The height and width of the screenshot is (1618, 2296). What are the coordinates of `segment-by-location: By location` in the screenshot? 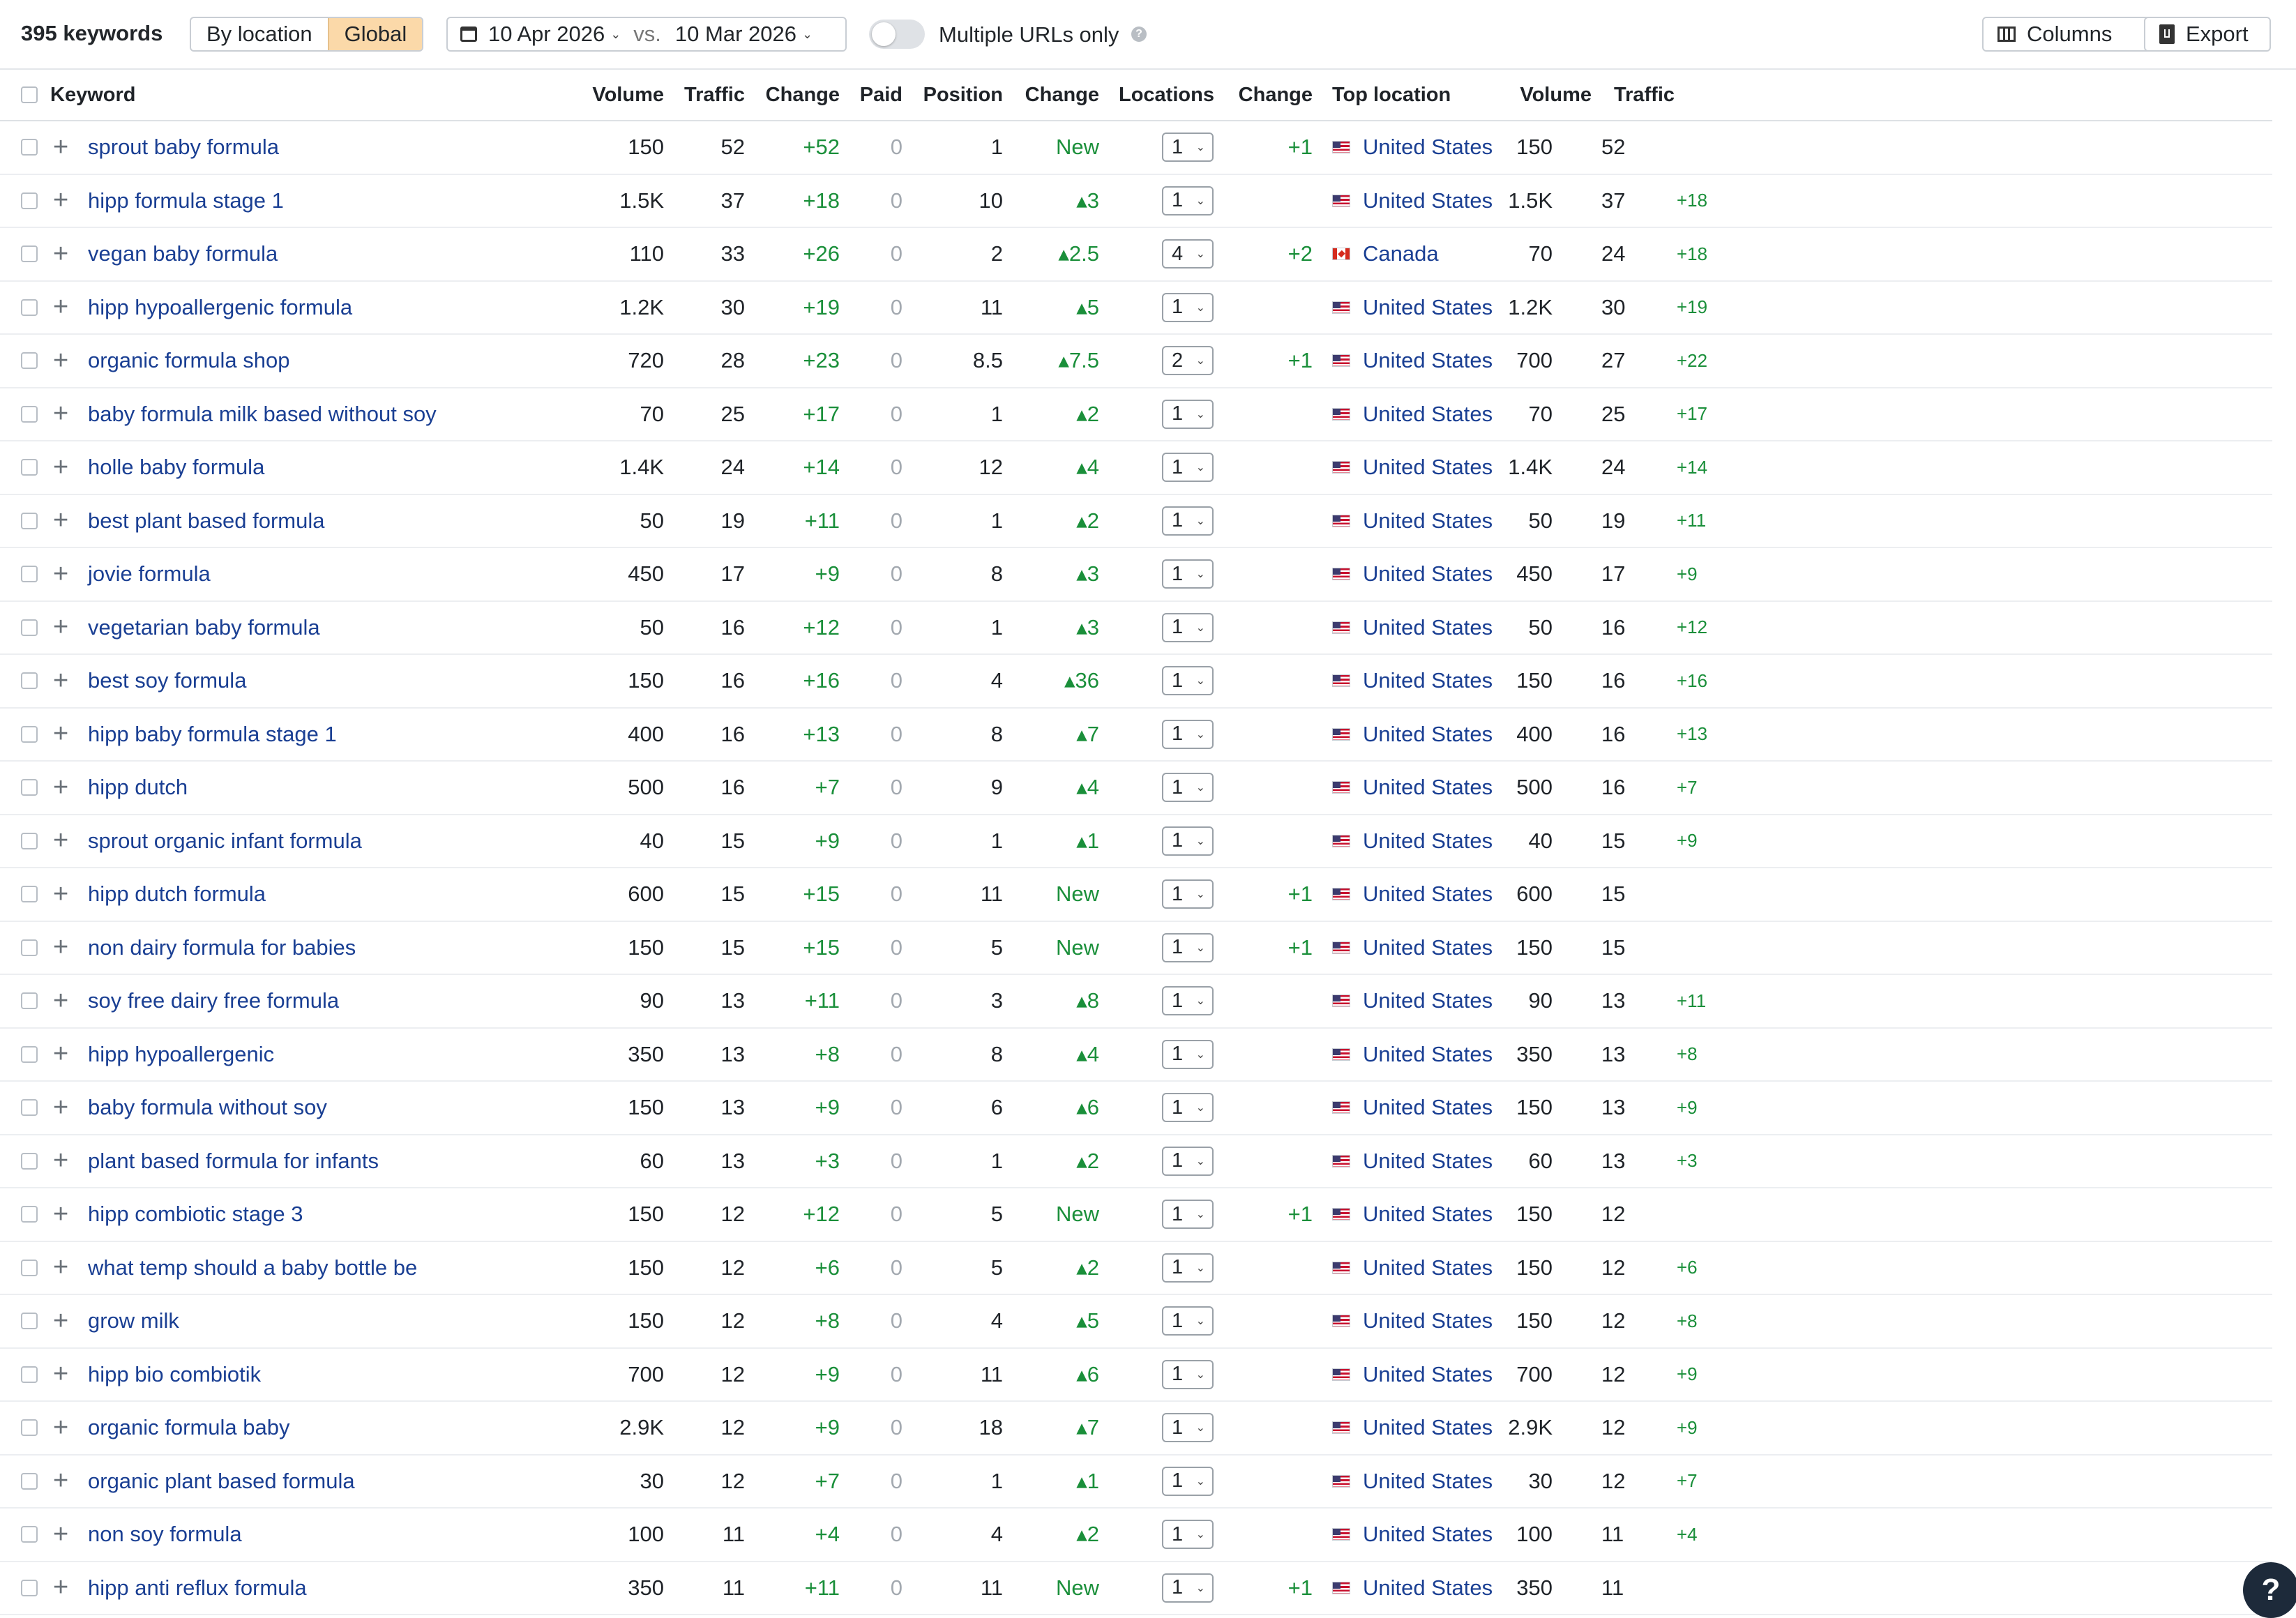 It's located at (259, 34).